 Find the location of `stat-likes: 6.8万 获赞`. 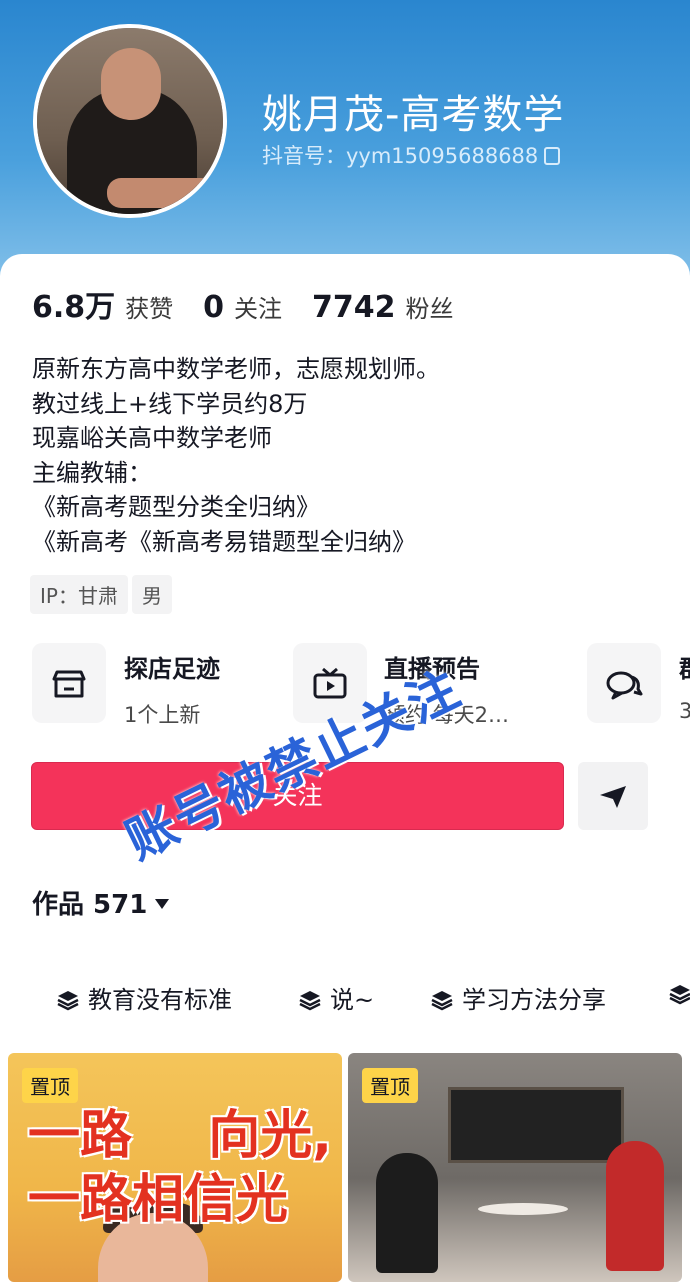

stat-likes: 6.8万 获赞 is located at coordinates (102, 304).